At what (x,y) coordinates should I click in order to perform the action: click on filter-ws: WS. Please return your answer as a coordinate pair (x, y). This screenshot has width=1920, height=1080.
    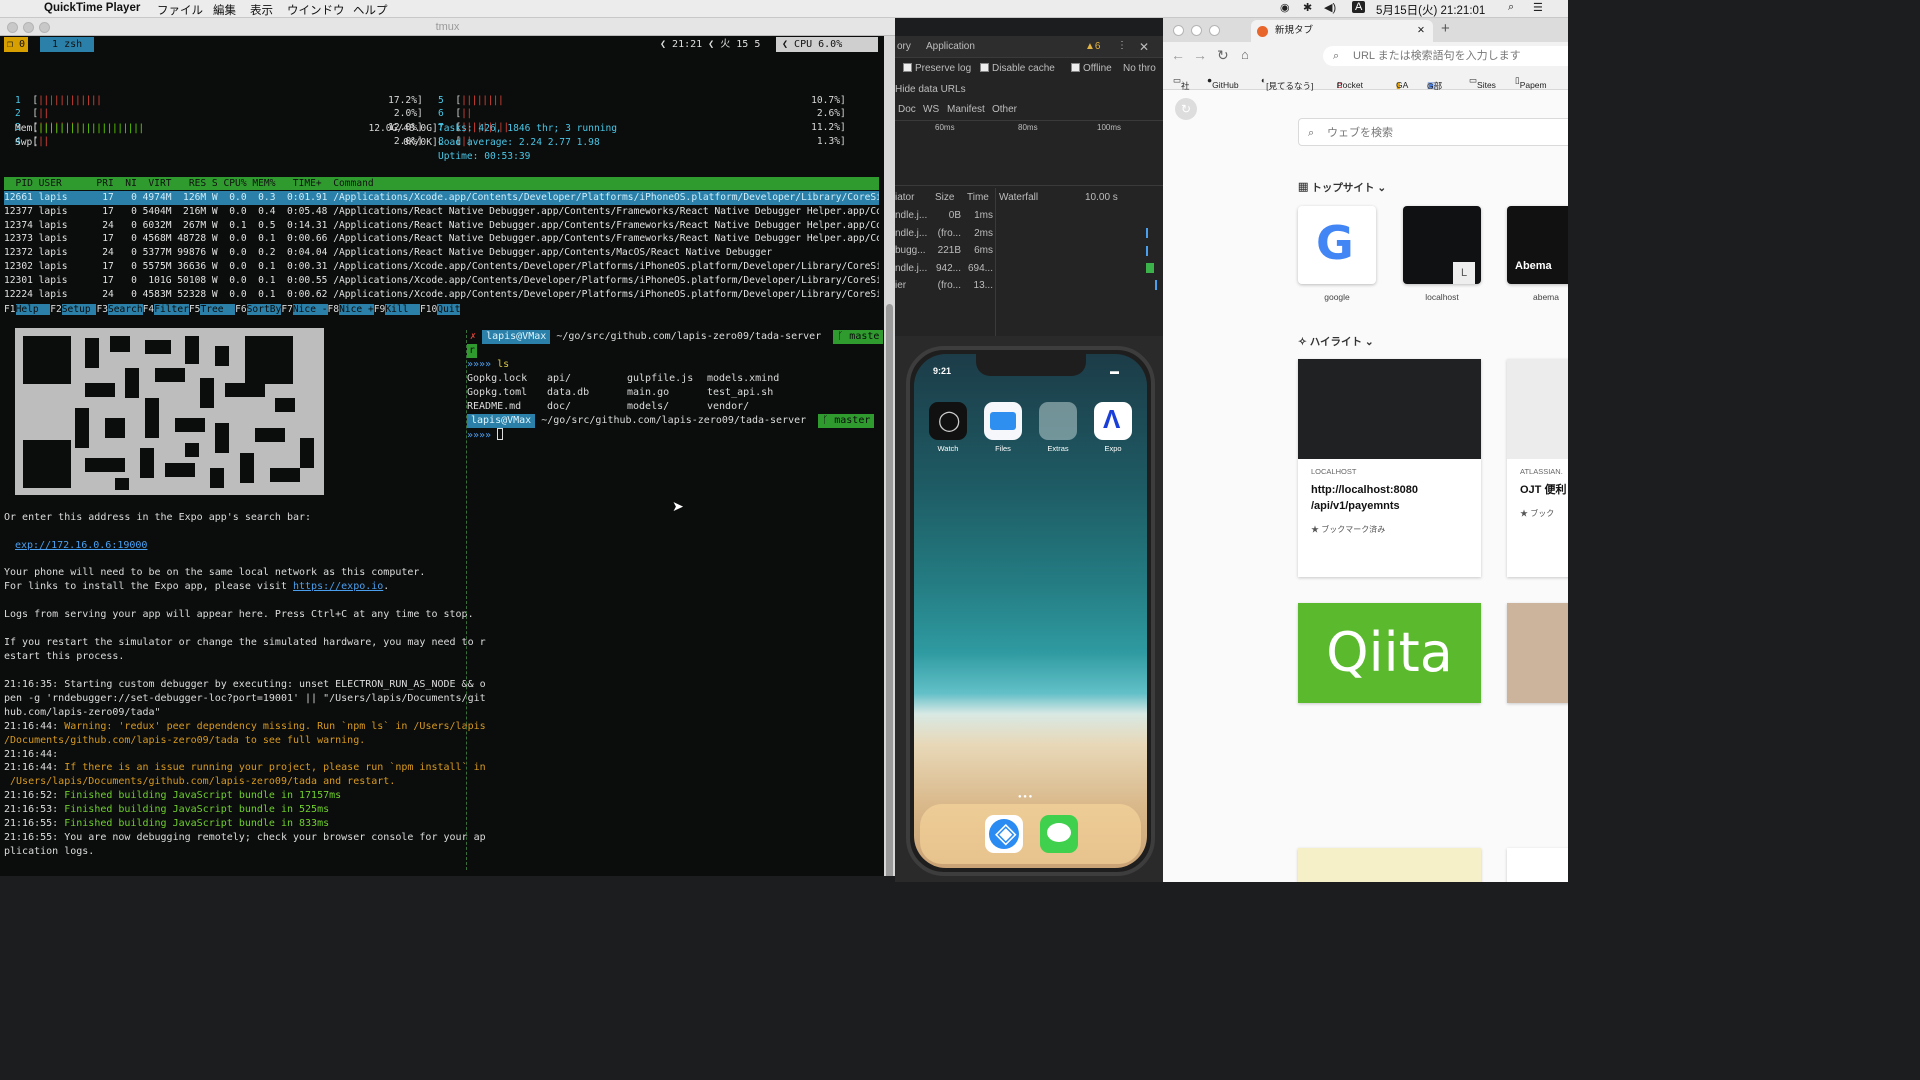
    Looking at the image, I should click on (931, 109).